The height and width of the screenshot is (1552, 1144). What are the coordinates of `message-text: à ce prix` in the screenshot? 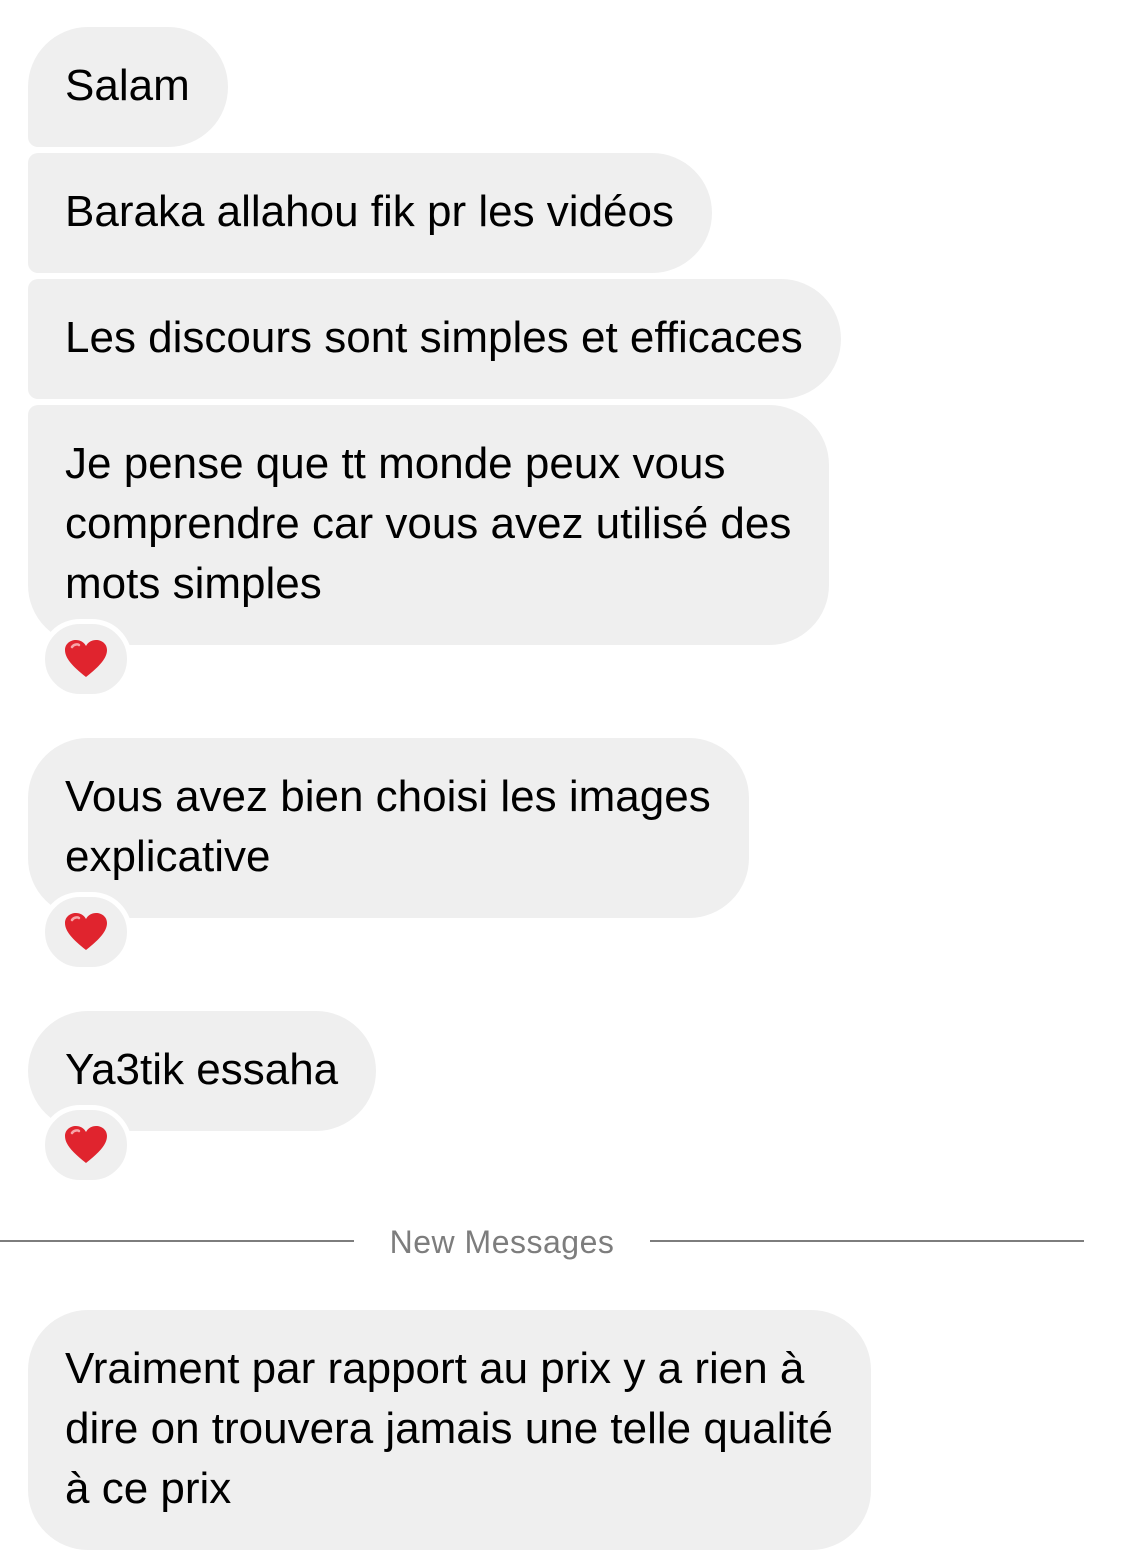 It's located at (148, 1488).